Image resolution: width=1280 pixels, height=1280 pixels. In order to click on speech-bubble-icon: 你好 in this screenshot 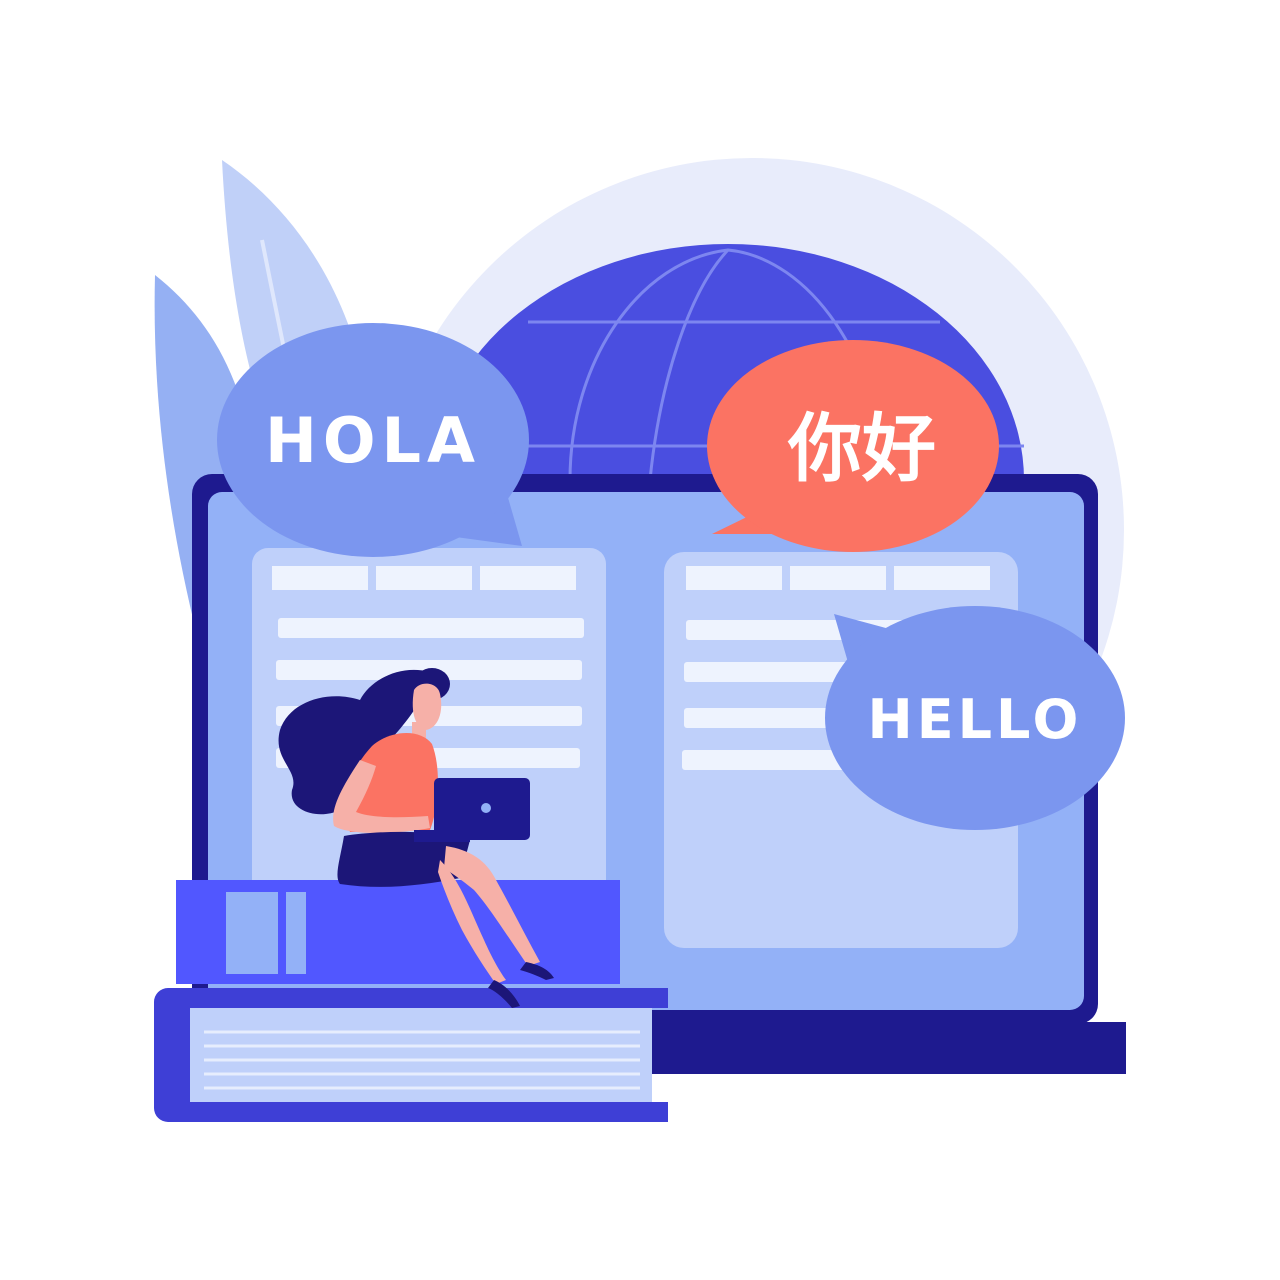, I will do `click(853, 446)`.